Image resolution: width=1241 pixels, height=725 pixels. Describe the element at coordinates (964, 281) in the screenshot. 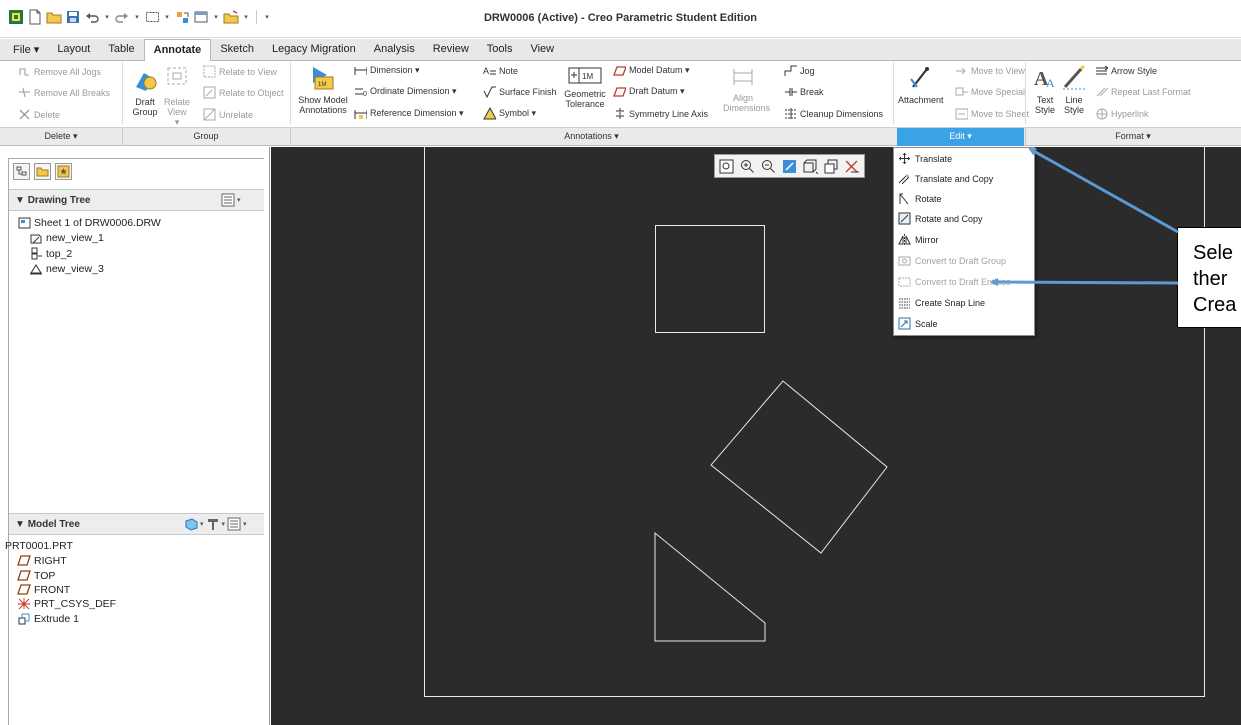

I see `menu-item-convert-to-draft-entities: Convert to Draft Entities` at that location.